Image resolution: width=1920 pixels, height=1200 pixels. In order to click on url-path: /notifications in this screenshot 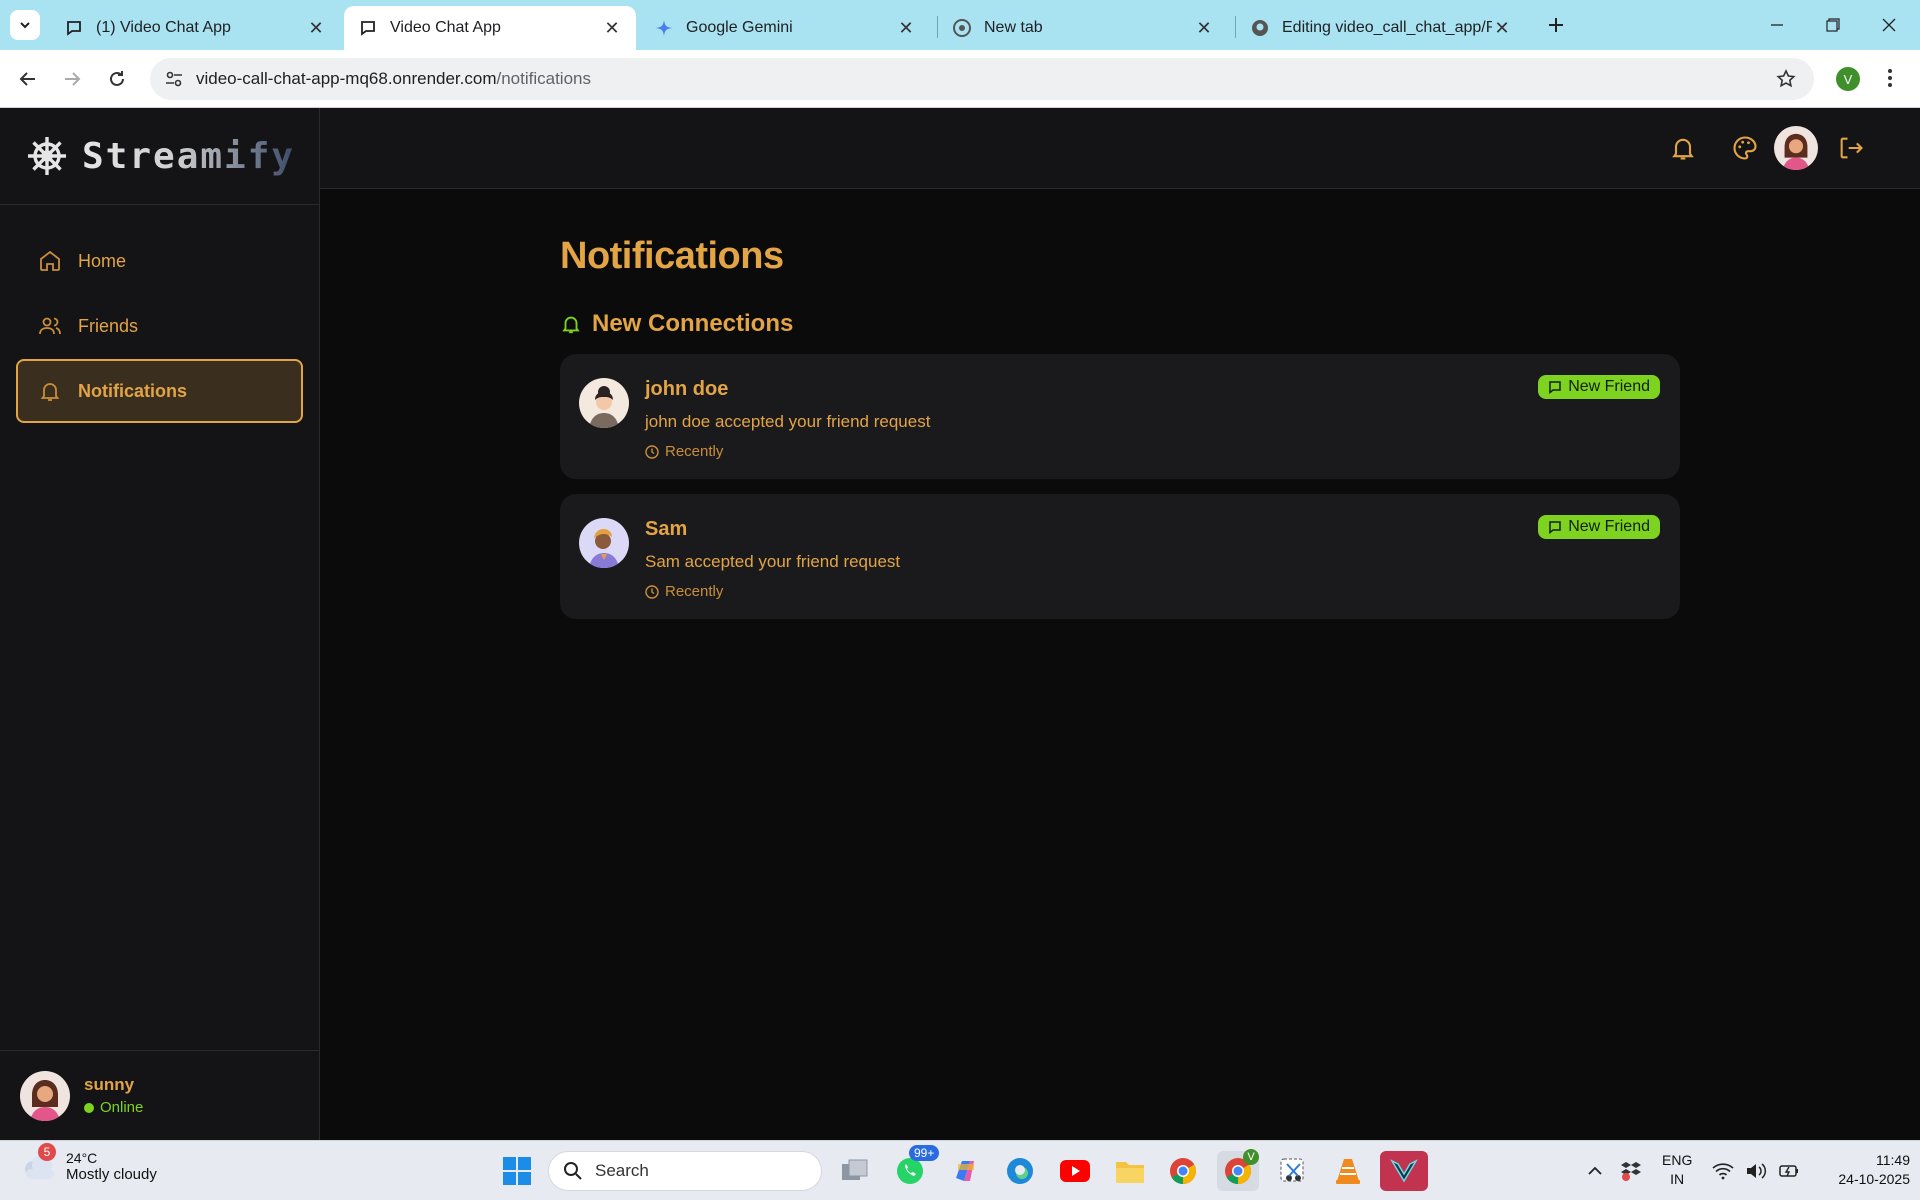, I will do `click(544, 78)`.